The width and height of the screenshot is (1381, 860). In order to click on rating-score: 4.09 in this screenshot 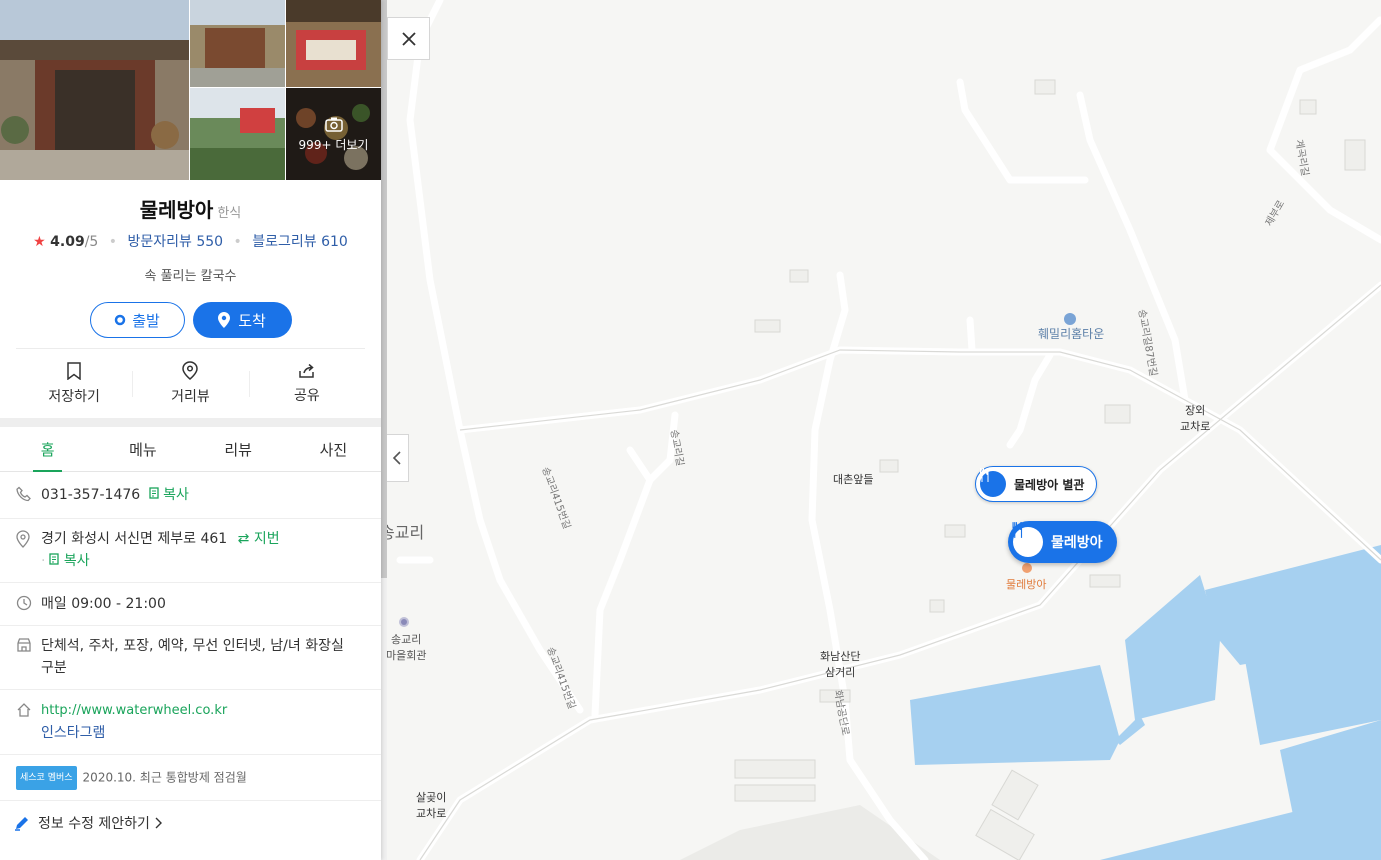, I will do `click(67, 242)`.